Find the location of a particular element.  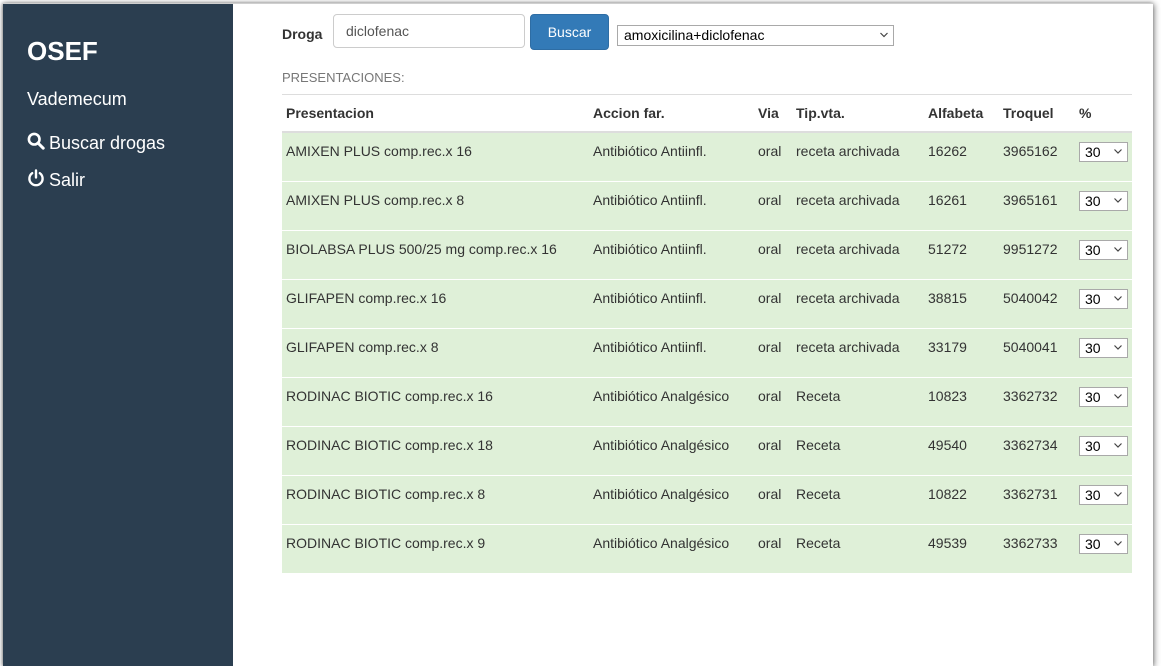

cell-troquel: 5040042 is located at coordinates (1037, 303).